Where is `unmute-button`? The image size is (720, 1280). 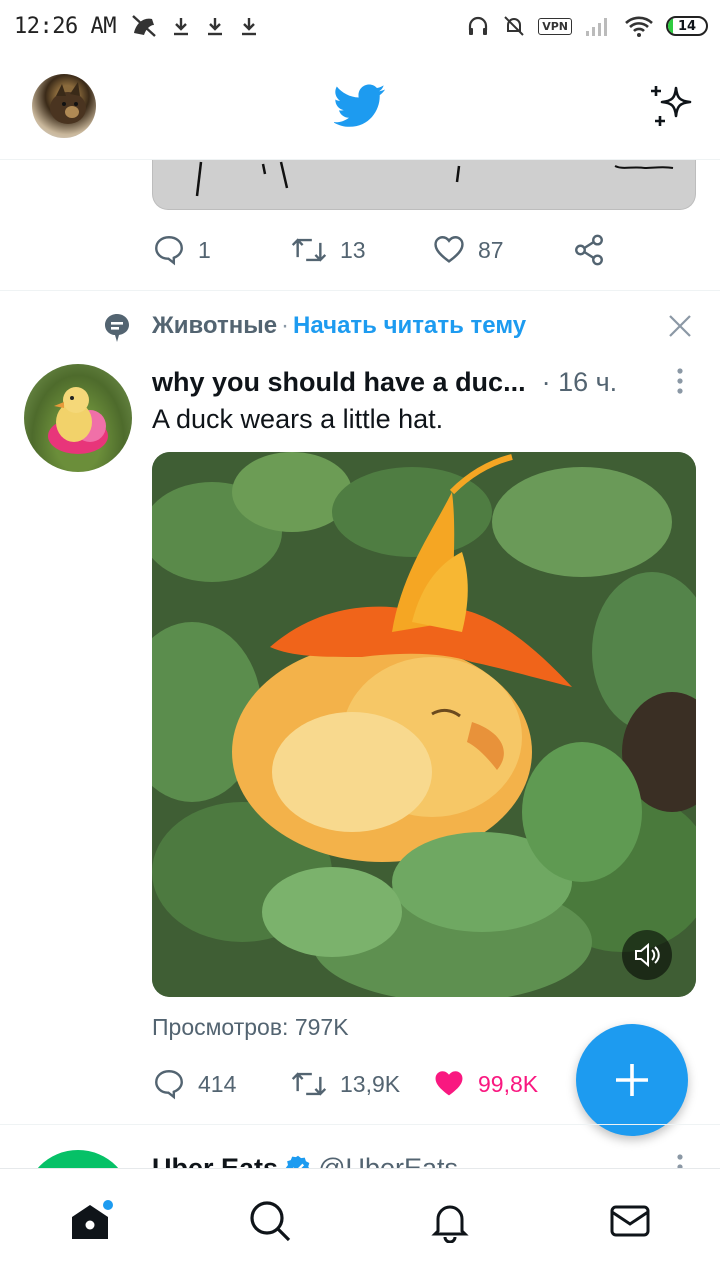 unmute-button is located at coordinates (647, 955).